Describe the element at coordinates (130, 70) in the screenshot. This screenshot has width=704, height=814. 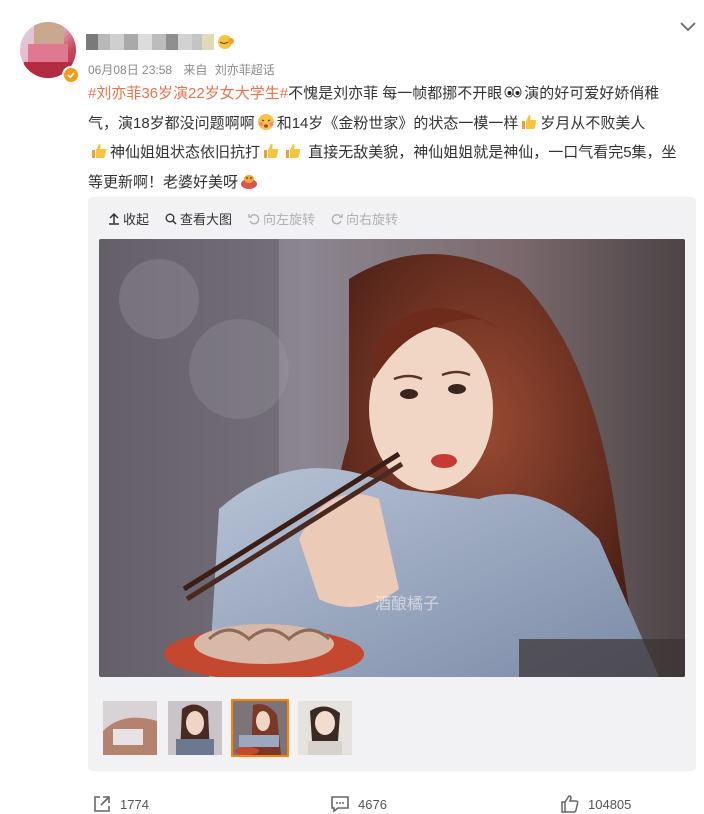
I see `post-time: 06月08日 23:58` at that location.